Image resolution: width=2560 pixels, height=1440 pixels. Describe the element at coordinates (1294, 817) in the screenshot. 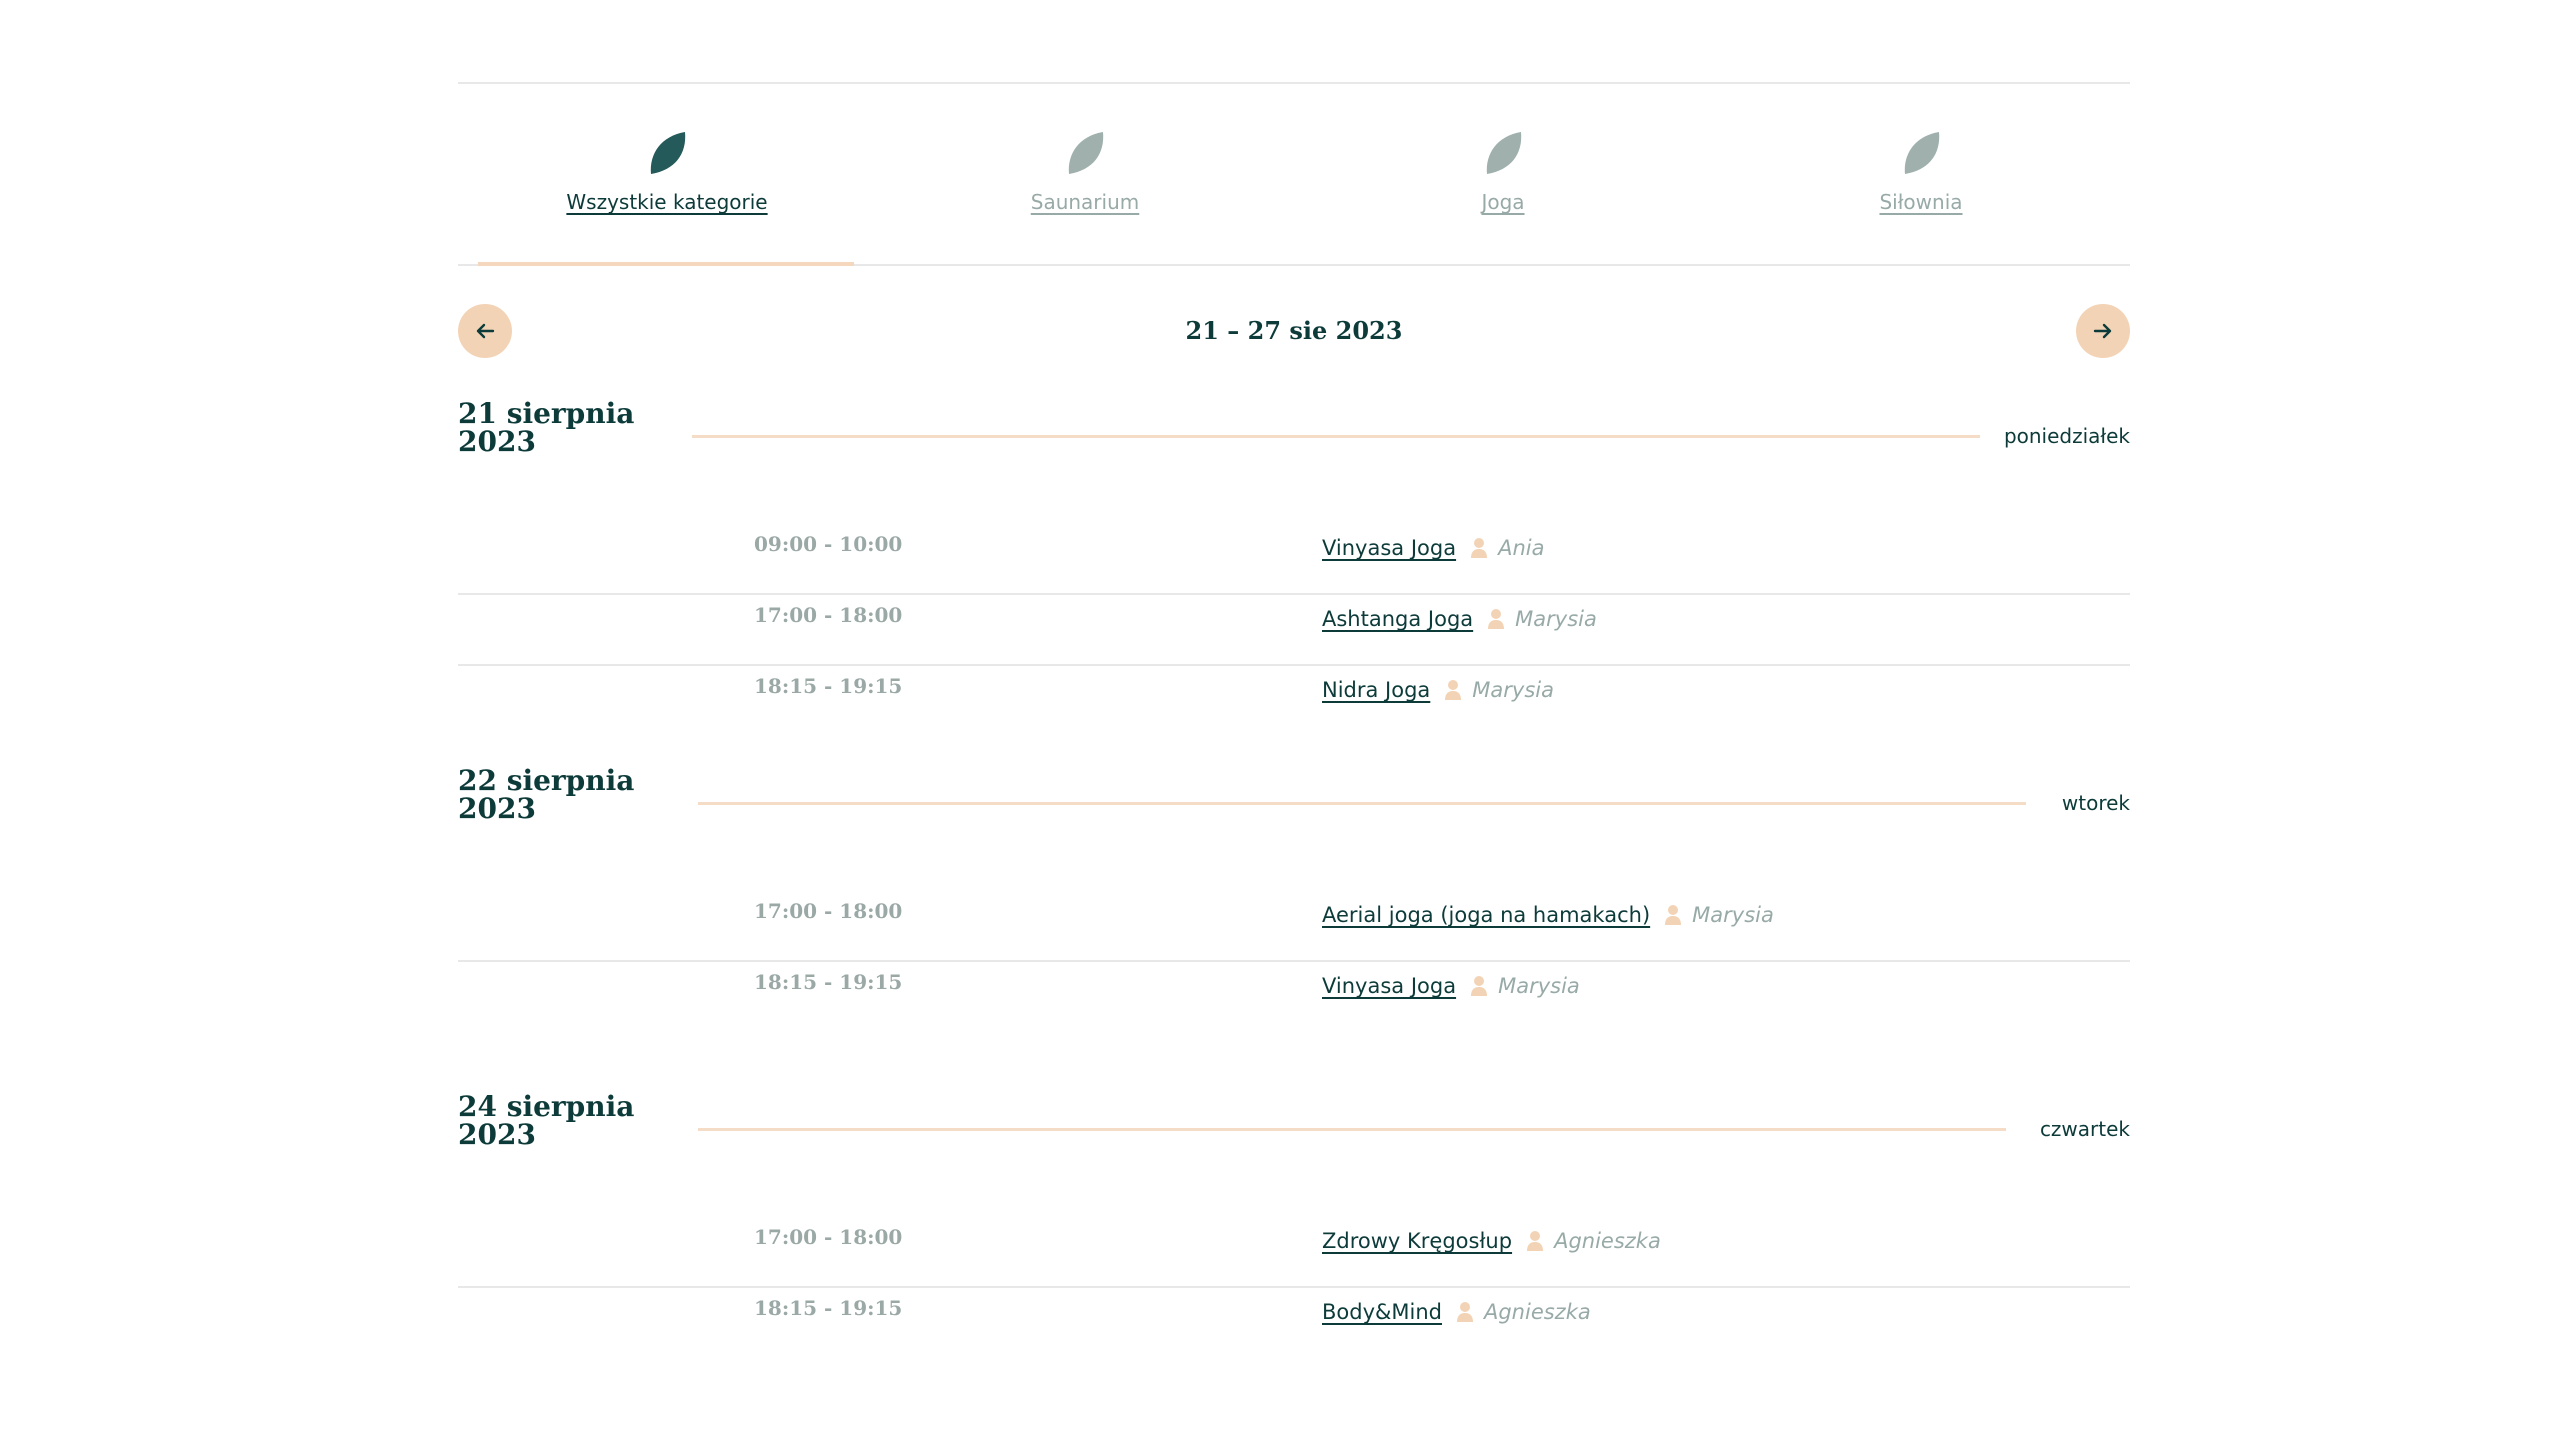

I see `day-header: 22 sierpnia 2023 wtorek` at that location.